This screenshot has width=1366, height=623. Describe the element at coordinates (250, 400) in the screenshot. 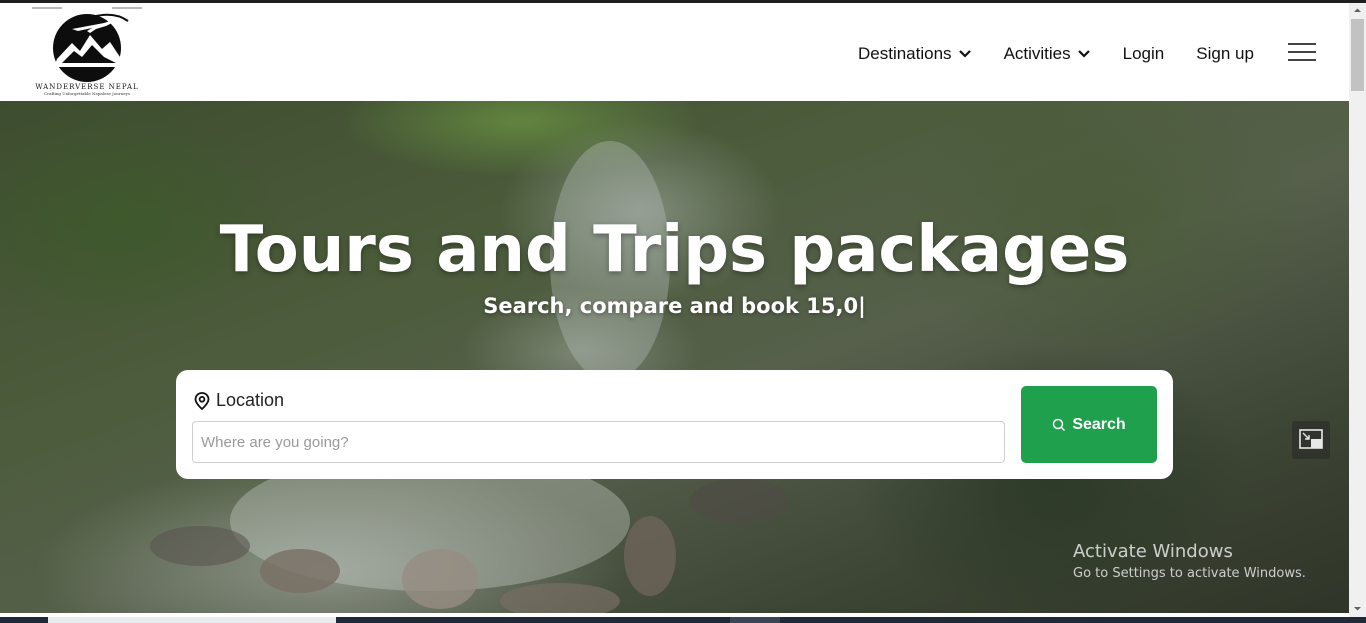

I see `location-label-text: Location` at that location.